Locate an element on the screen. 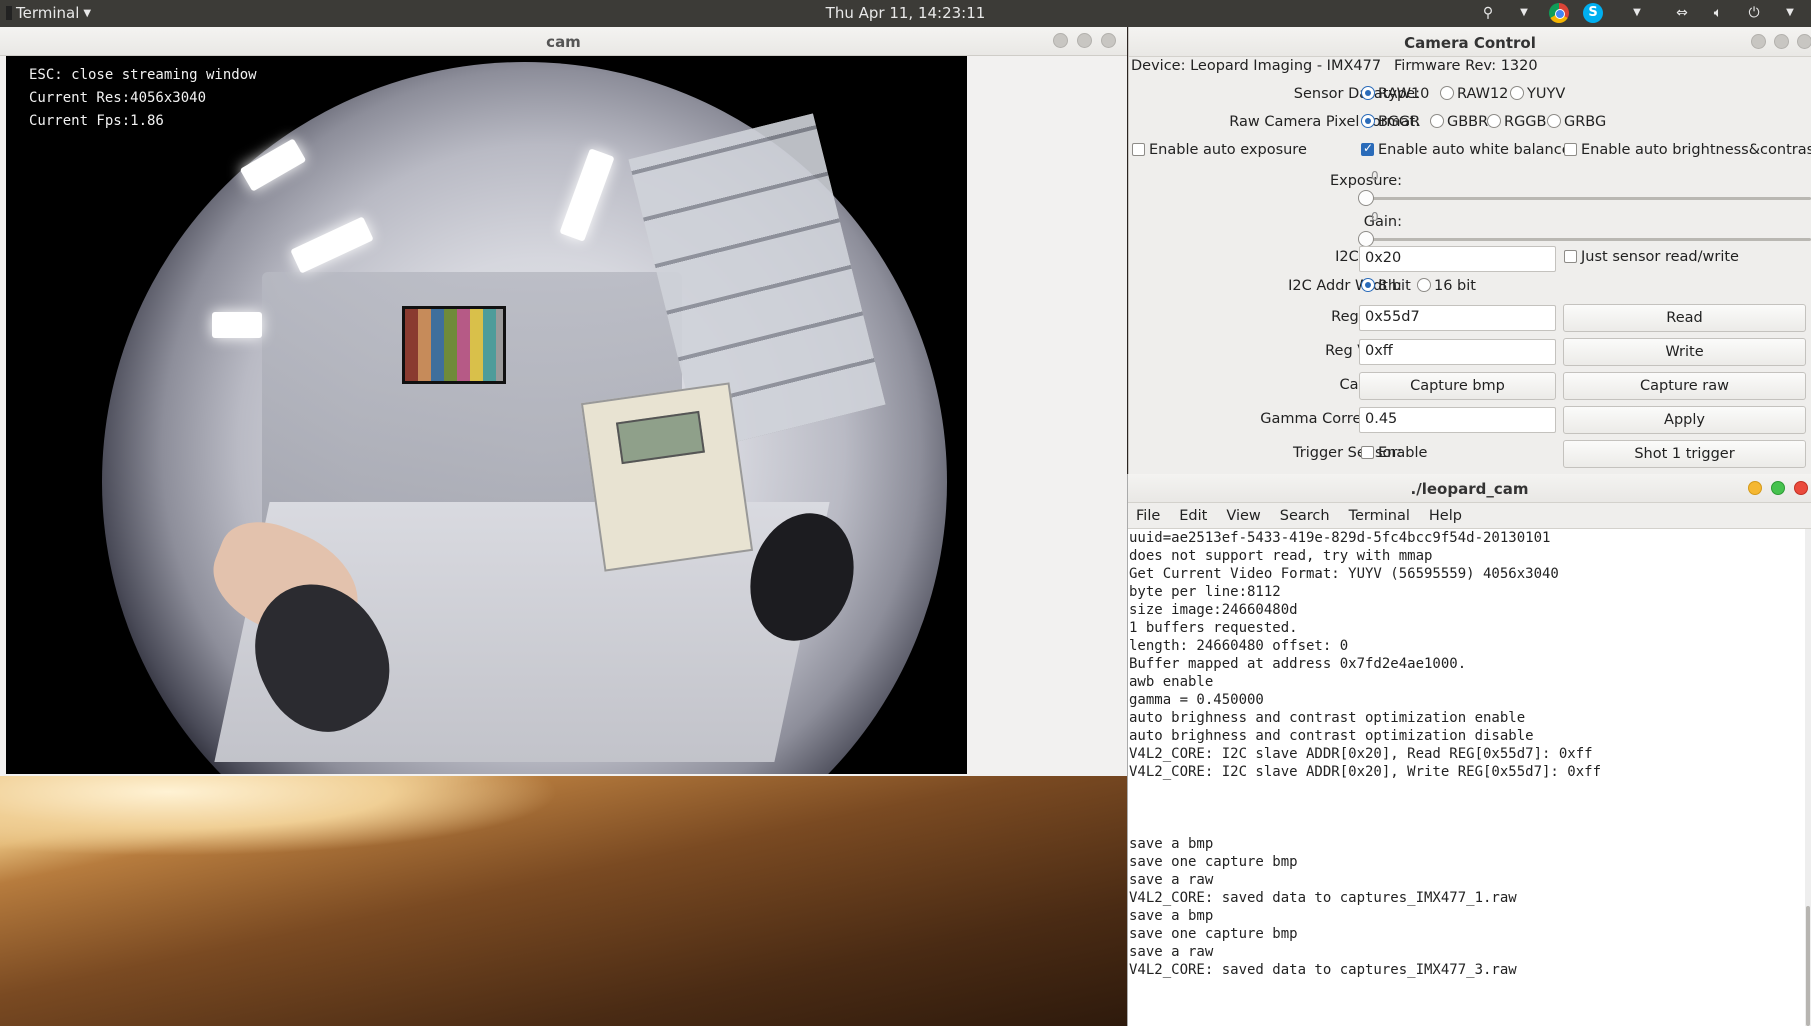 This screenshot has height=1026, width=1811. terminal-title: ./leopard_cam is located at coordinates (1469, 489).